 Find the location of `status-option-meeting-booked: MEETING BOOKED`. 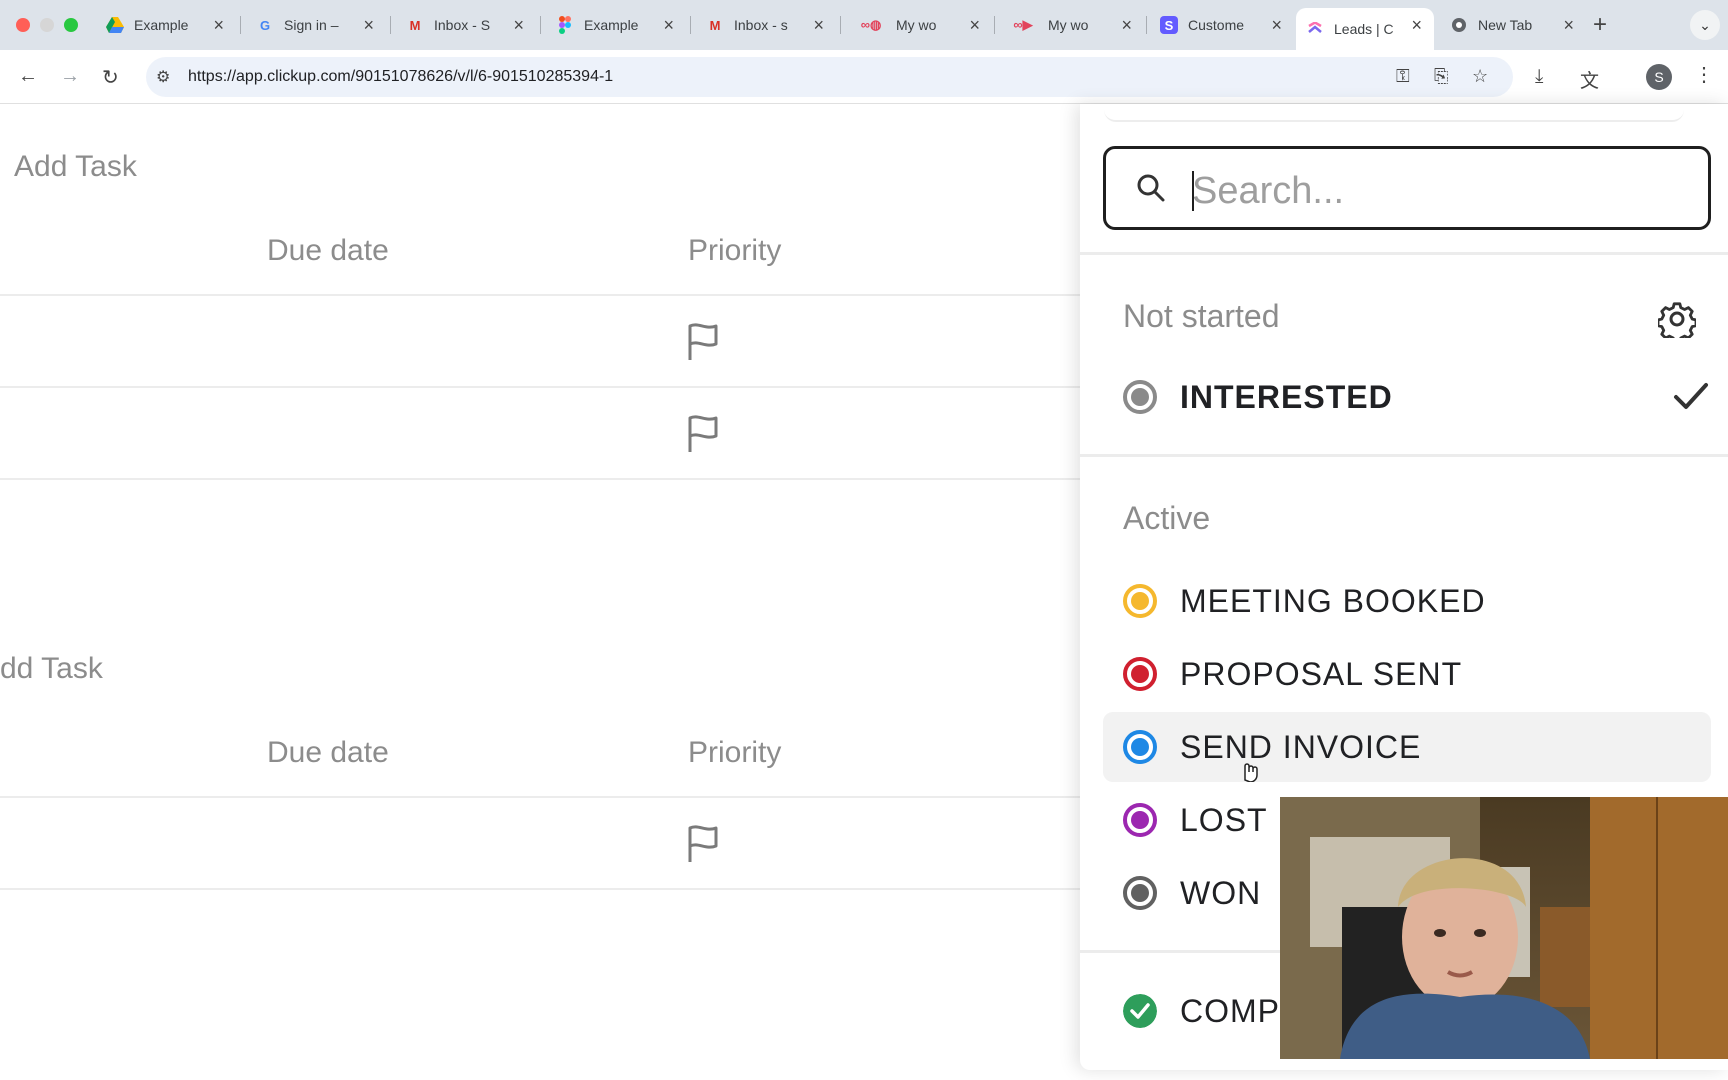

status-option-meeting-booked: MEETING BOOKED is located at coordinates (1407, 601).